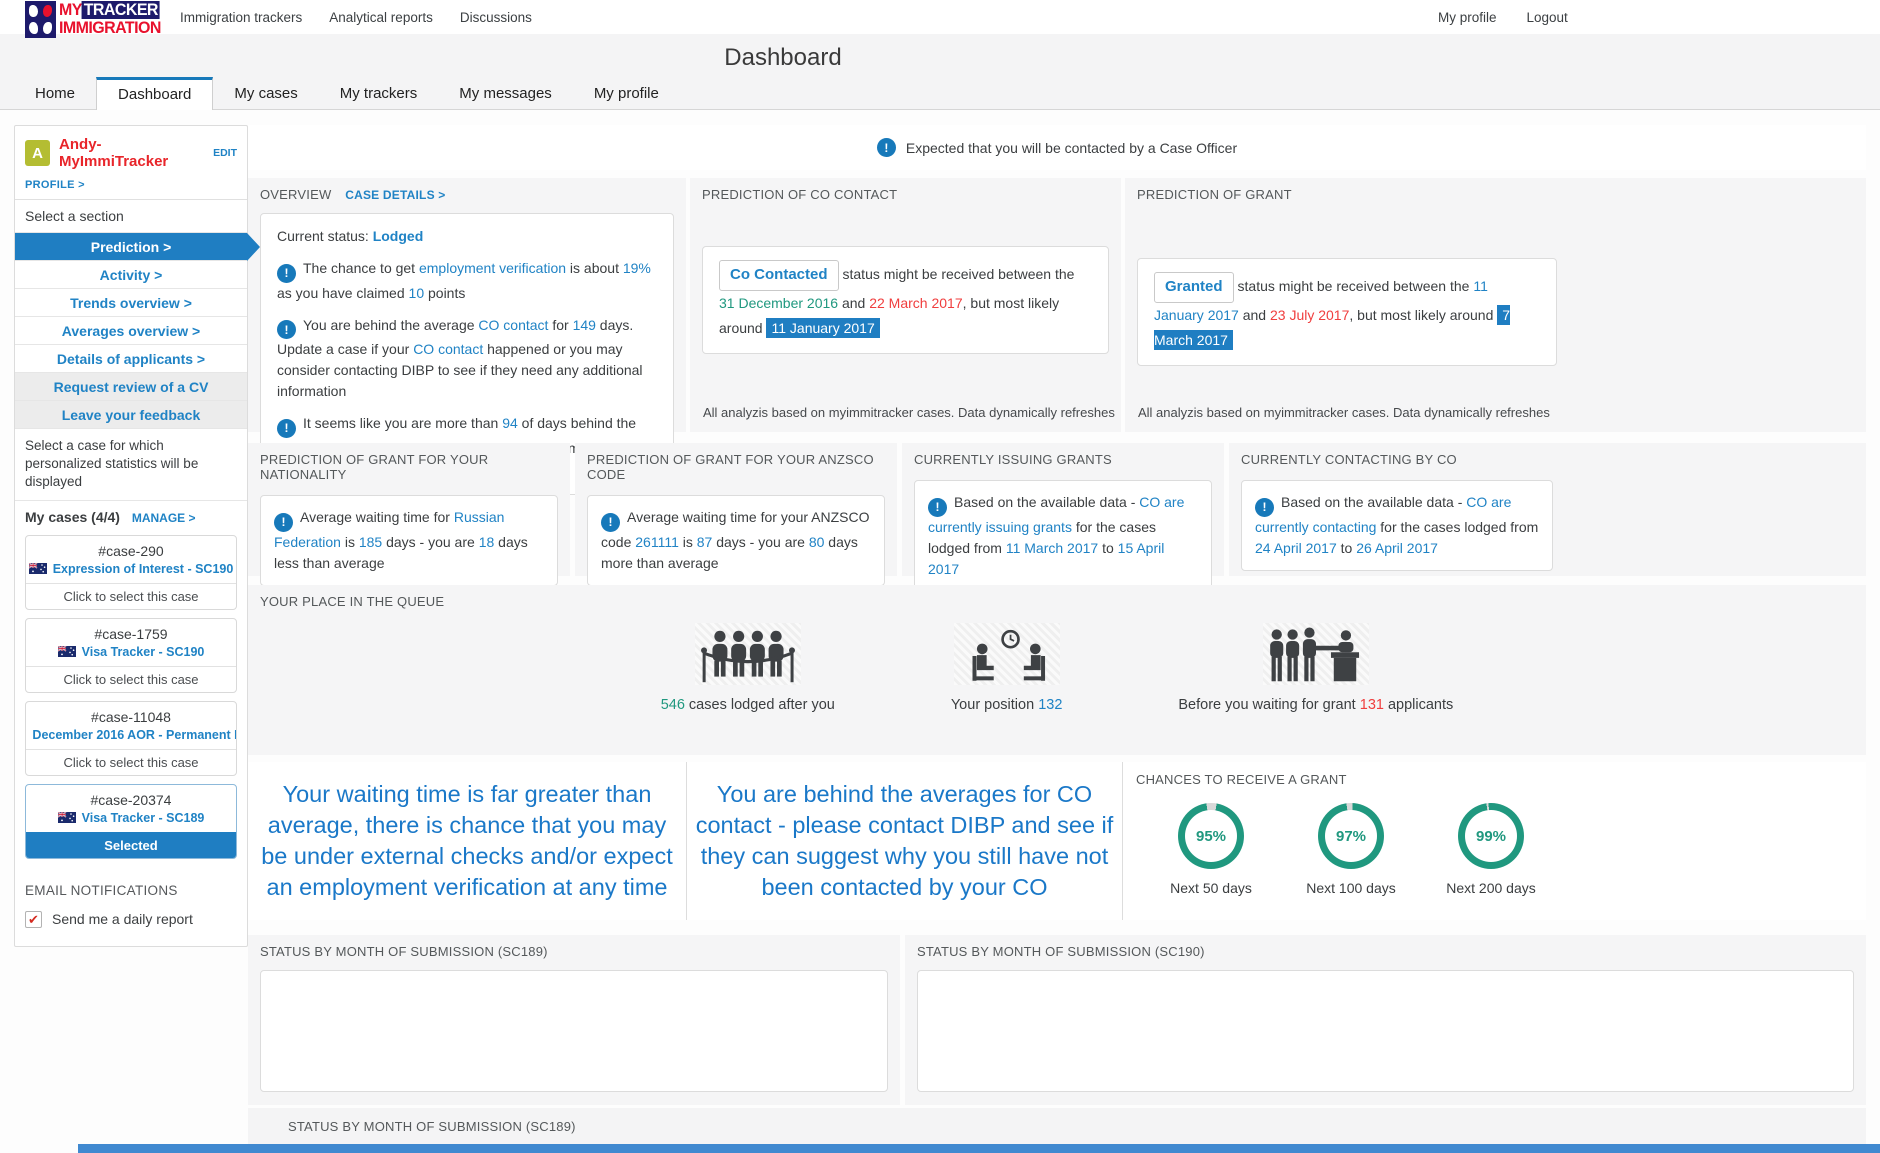 The image size is (1880, 1153). Describe the element at coordinates (55, 93) in the screenshot. I see `tab-home: Home` at that location.